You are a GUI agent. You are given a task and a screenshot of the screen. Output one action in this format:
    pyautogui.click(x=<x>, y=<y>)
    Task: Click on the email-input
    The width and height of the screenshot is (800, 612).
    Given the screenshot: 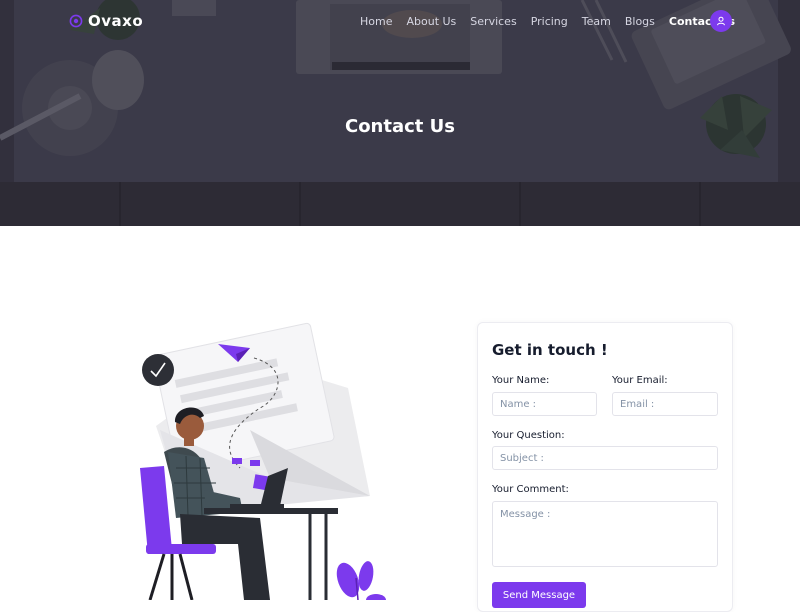 What is the action you would take?
    pyautogui.click(x=665, y=404)
    